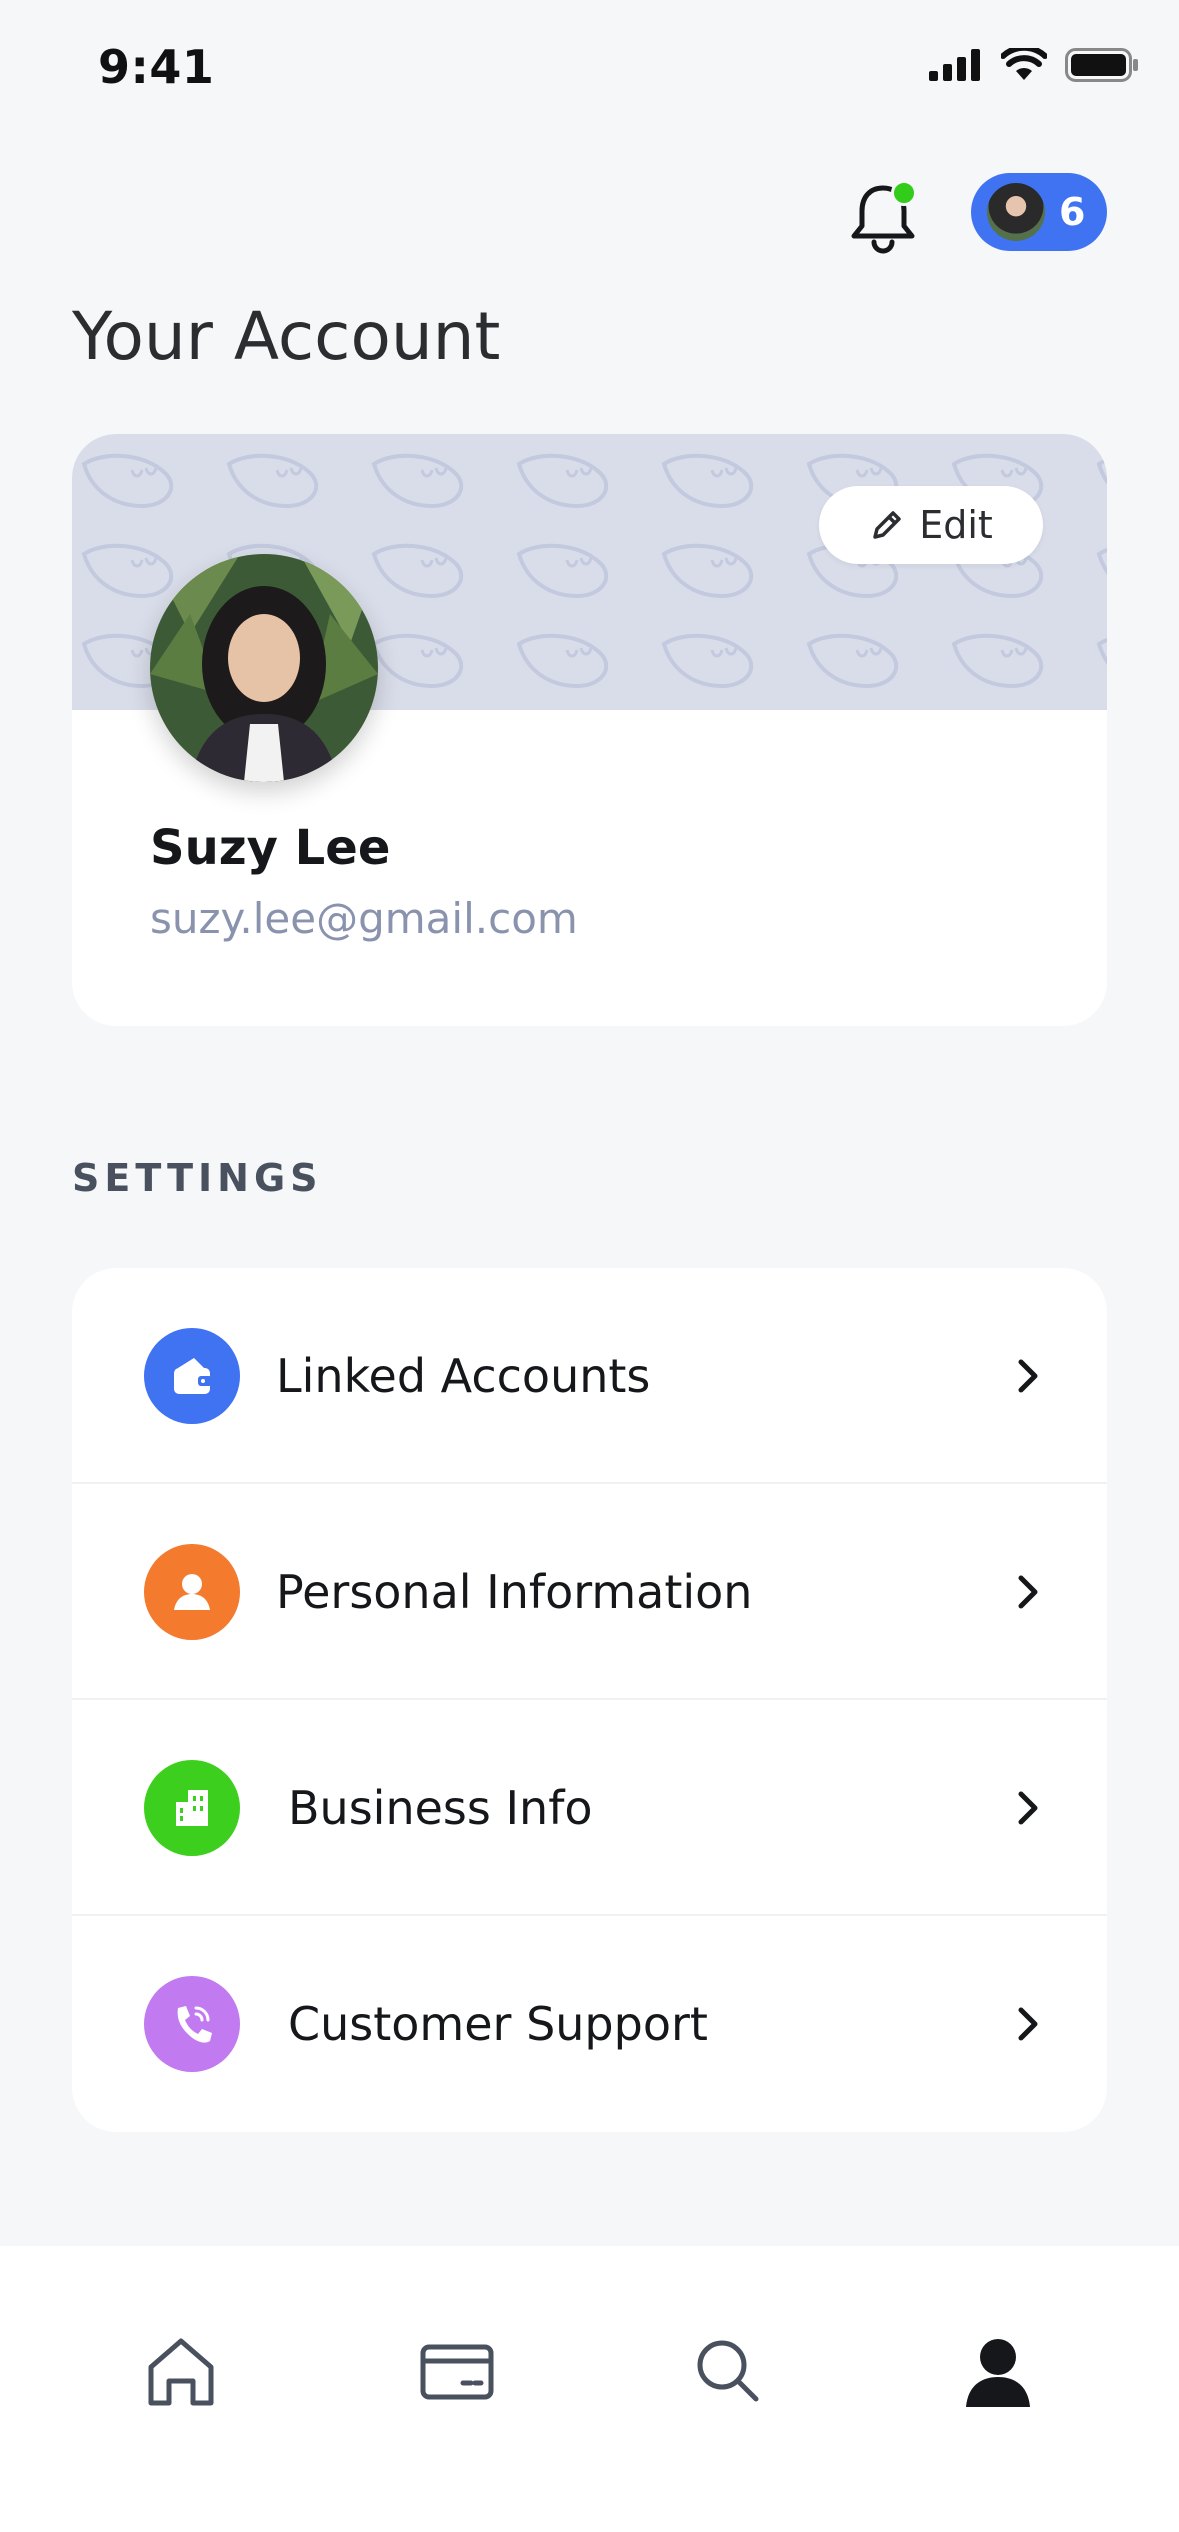 Image resolution: width=1179 pixels, height=2532 pixels. What do you see at coordinates (286, 336) in the screenshot?
I see `page-title: Your Account` at bounding box center [286, 336].